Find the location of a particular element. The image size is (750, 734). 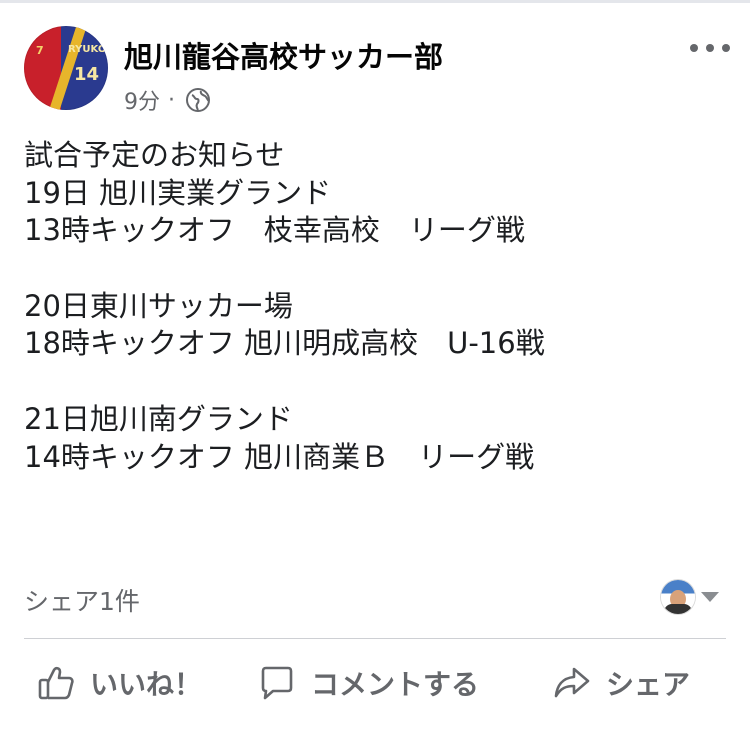

share-count: シェア1件 is located at coordinates (82, 600).